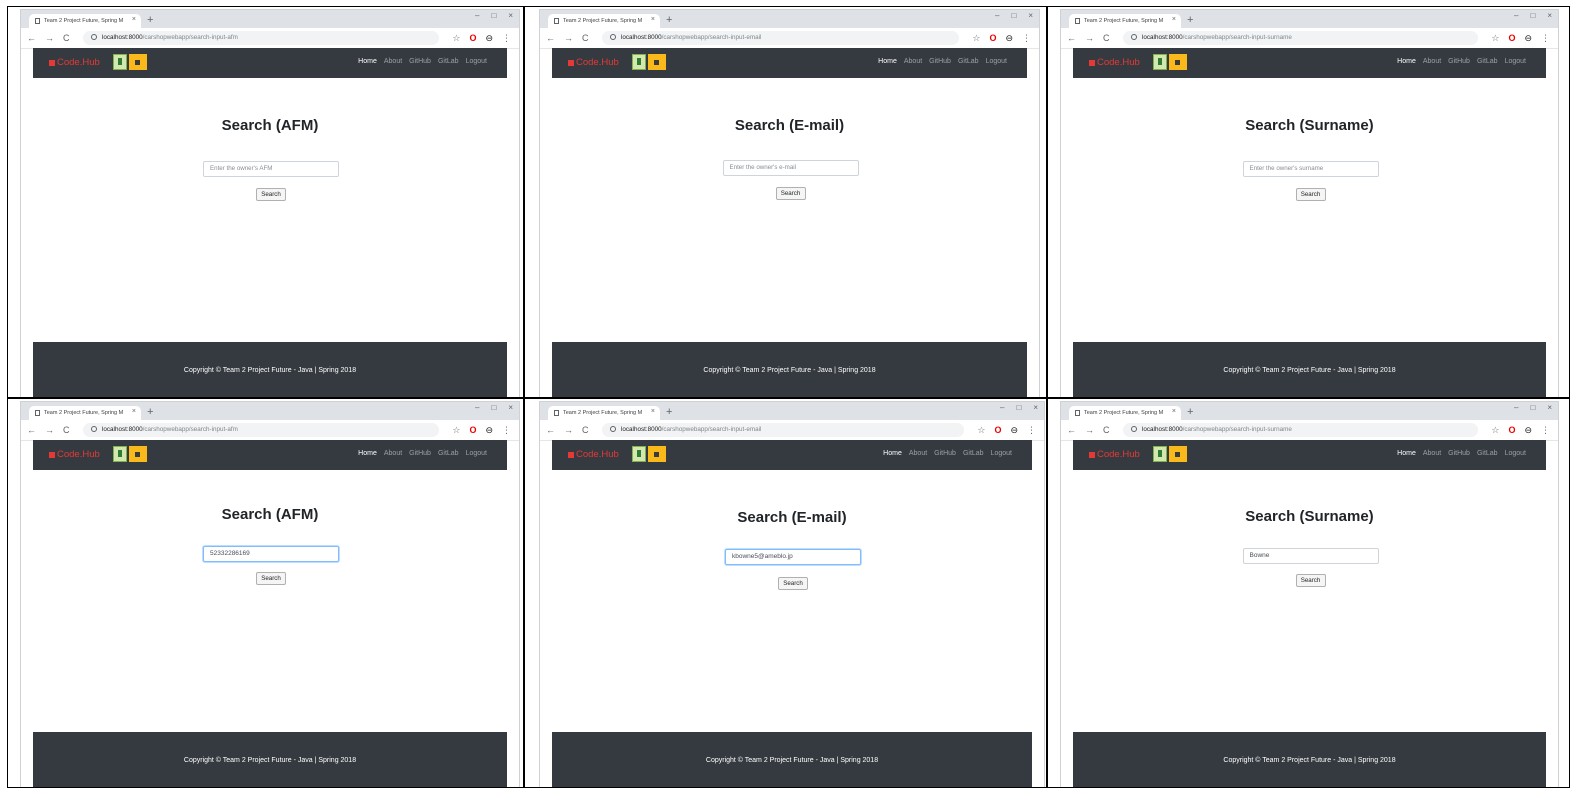  Describe the element at coordinates (790, 168) in the screenshot. I see `search-input: Enter the owner's e-mail` at that location.